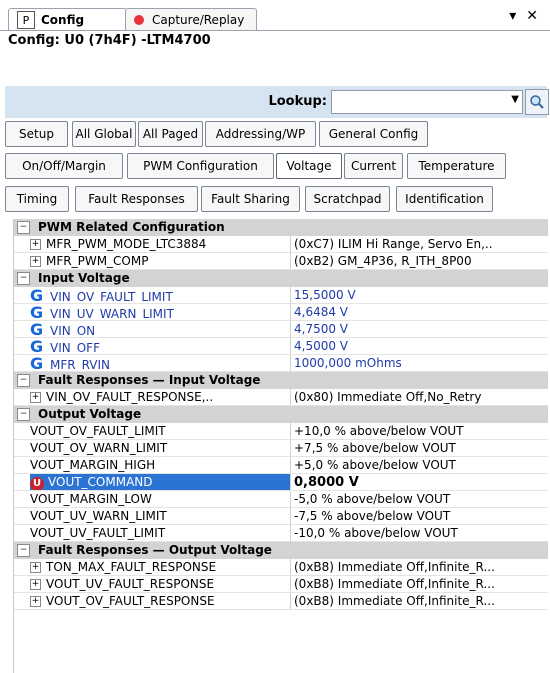 Image resolution: width=550 pixels, height=673 pixels. Describe the element at coordinates (275, 30) in the screenshot. I see `tab-divider` at that location.